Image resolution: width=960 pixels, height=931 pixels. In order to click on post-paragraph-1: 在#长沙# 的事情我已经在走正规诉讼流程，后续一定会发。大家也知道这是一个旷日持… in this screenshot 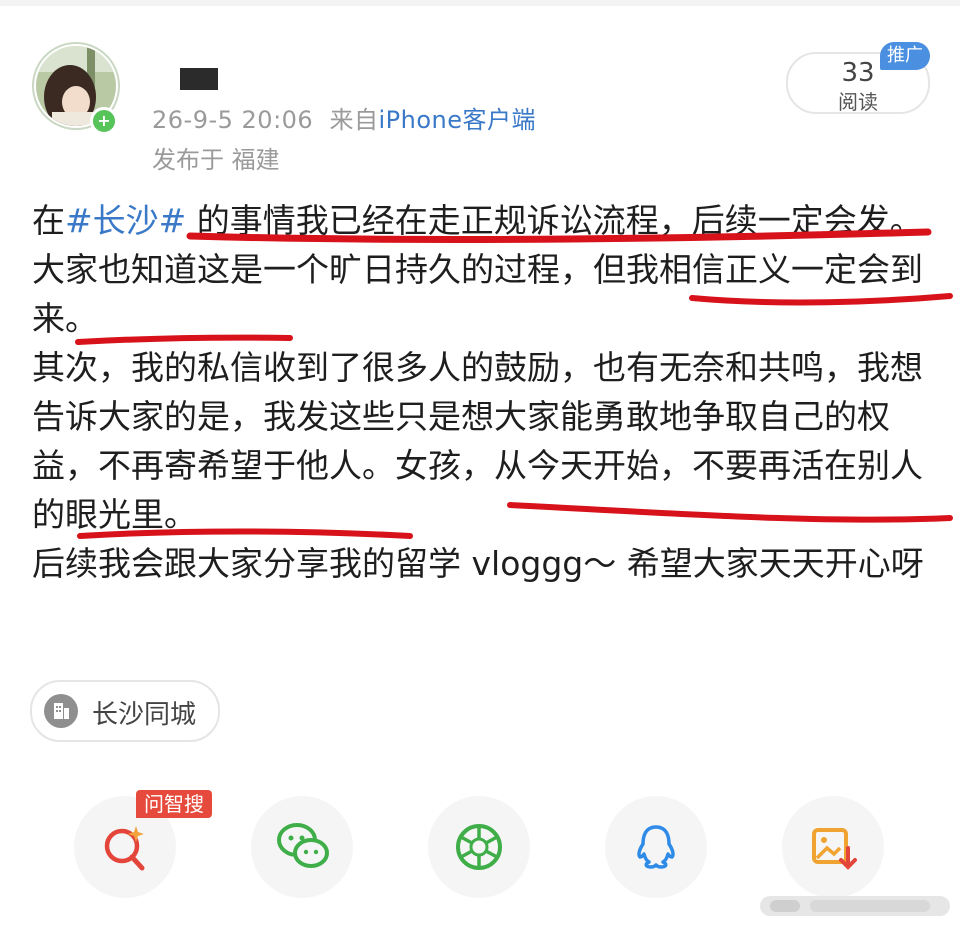, I will do `click(487, 269)`.